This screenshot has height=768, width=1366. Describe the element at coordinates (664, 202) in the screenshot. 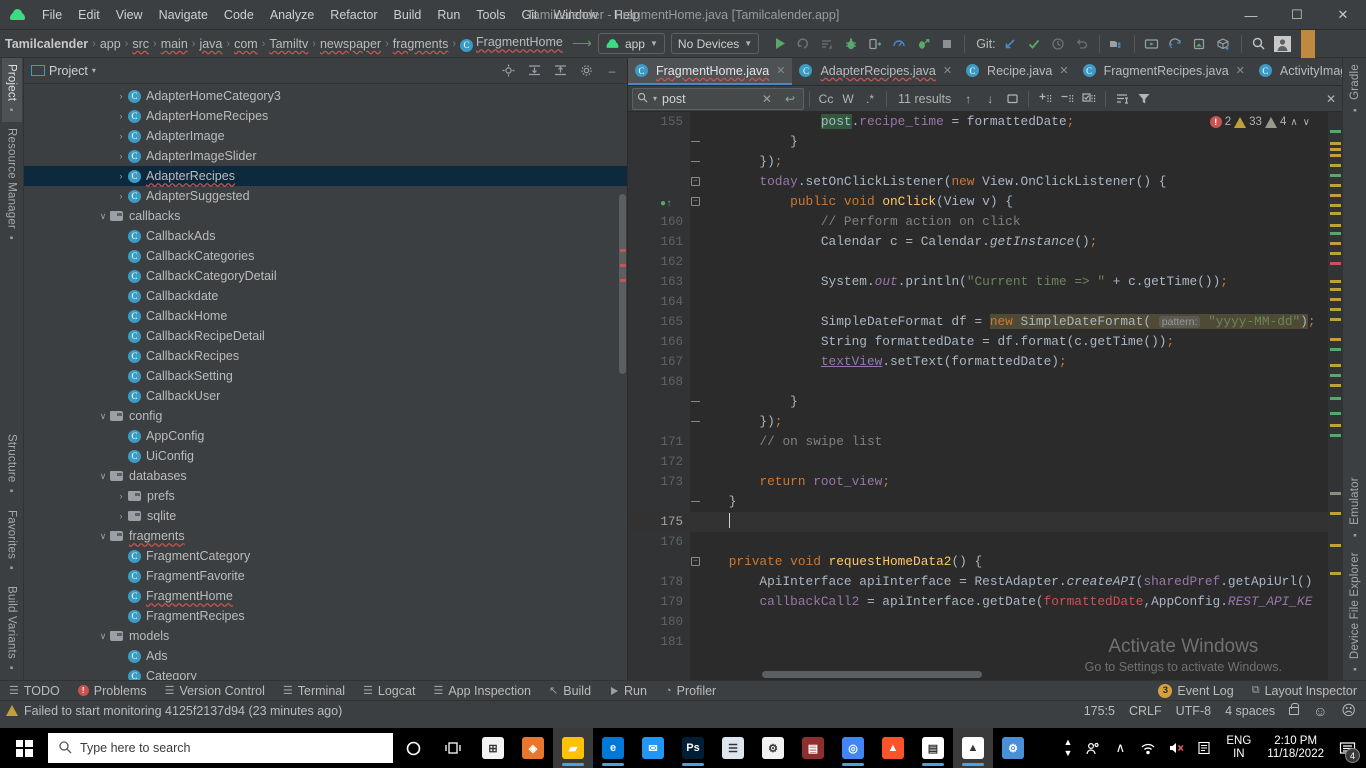

I see `line-number: ●↑ −` at that location.